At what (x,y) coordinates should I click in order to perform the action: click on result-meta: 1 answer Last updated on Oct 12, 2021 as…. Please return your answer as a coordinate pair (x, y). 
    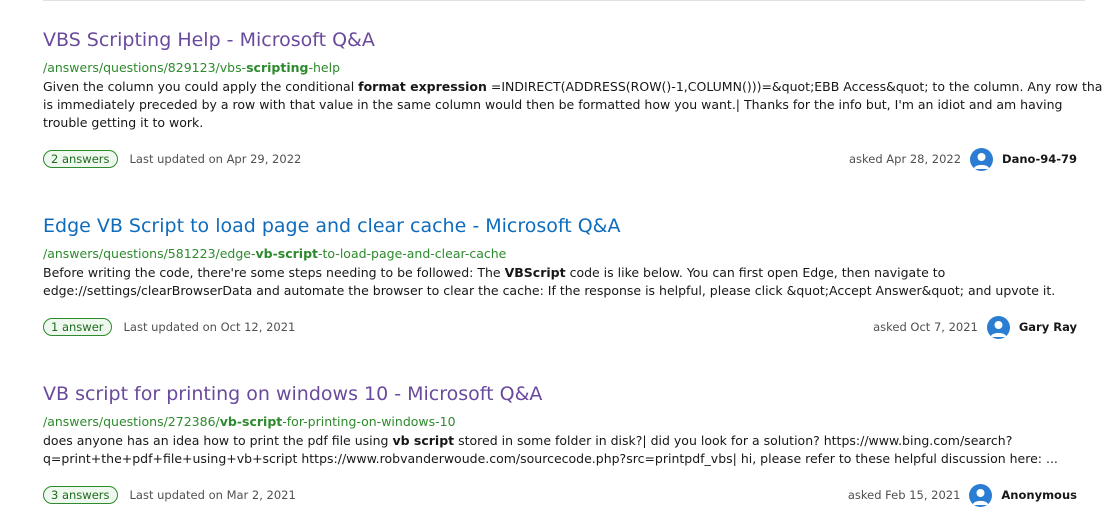
    Looking at the image, I should click on (560, 327).